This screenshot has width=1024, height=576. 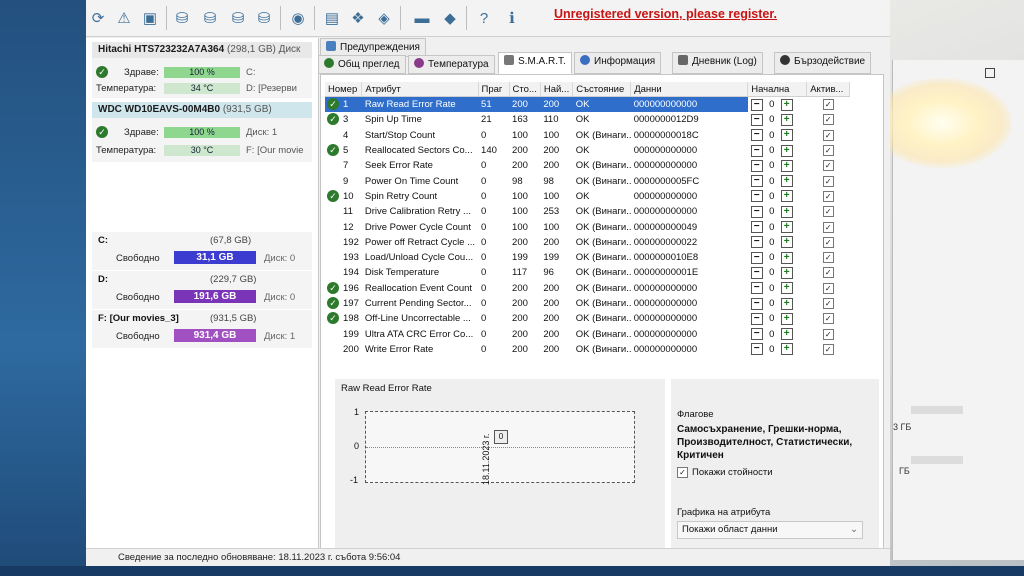 I want to click on maximize-icon, so click(x=990, y=73).